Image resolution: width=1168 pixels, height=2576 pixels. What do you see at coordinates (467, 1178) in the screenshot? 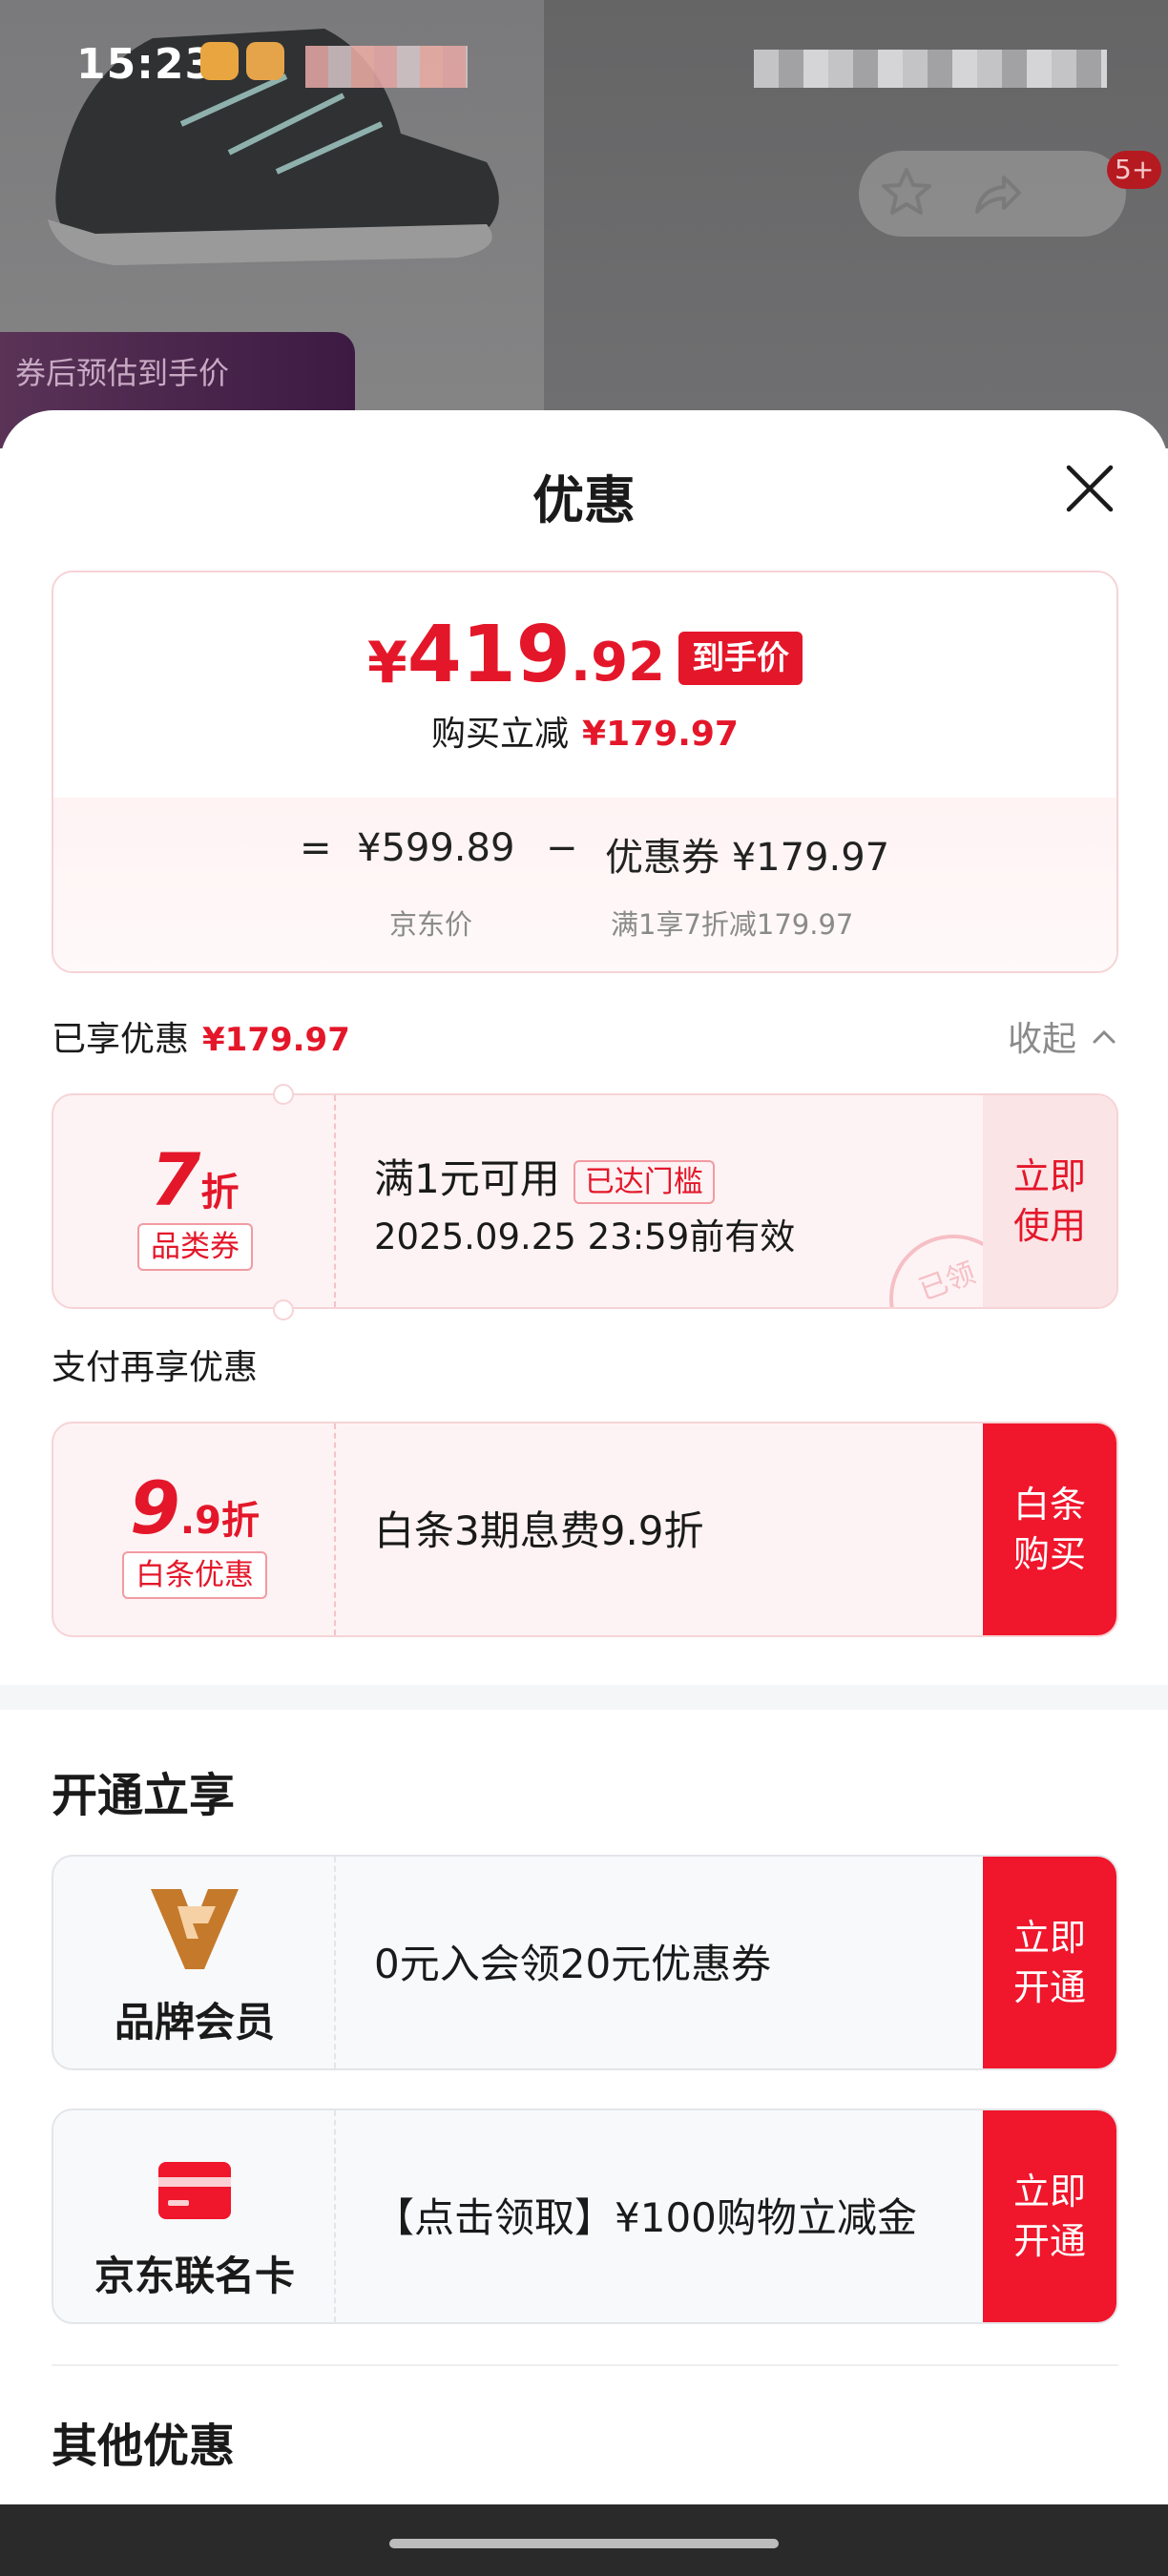
I see `coupon-condition-text: 满1元可用` at bounding box center [467, 1178].